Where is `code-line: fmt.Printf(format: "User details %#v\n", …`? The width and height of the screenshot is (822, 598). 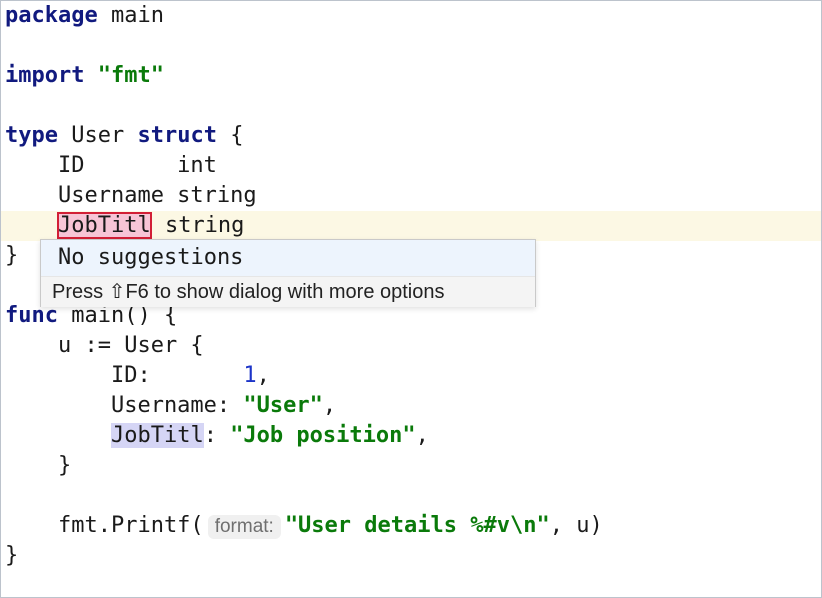
code-line: fmt.Printf(format: "User details %#v\n", … is located at coordinates (411, 526).